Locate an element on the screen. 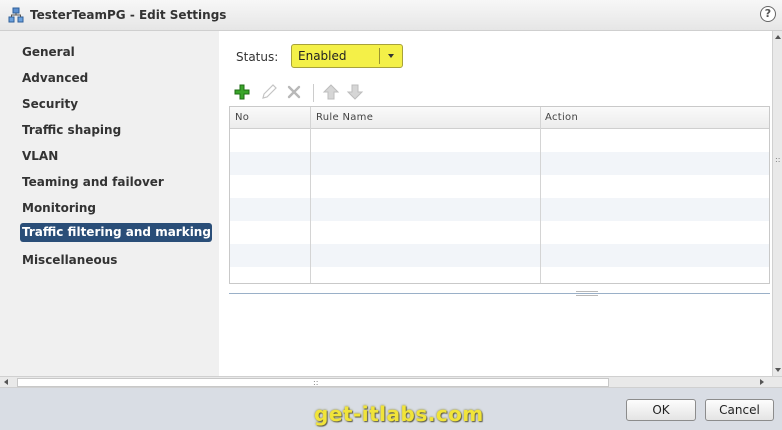 Image resolution: width=782 pixels, height=430 pixels. horizontal-scrollbar: :: is located at coordinates (391, 382).